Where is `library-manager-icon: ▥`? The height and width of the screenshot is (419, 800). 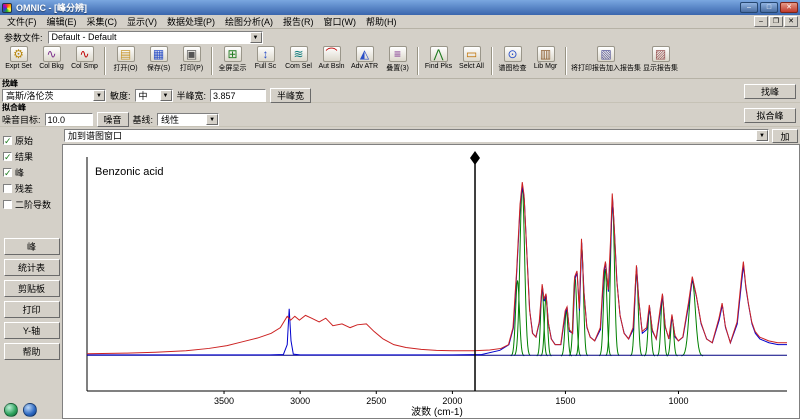 library-manager-icon: ▥ is located at coordinates (545, 54).